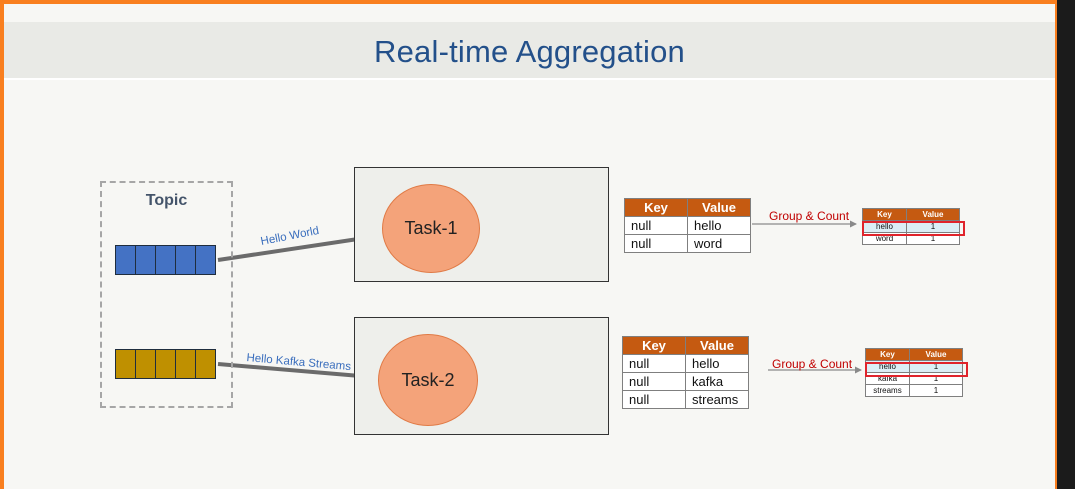 This screenshot has width=1075, height=489. What do you see at coordinates (719, 243) in the screenshot?
I see `table-cell: word` at bounding box center [719, 243].